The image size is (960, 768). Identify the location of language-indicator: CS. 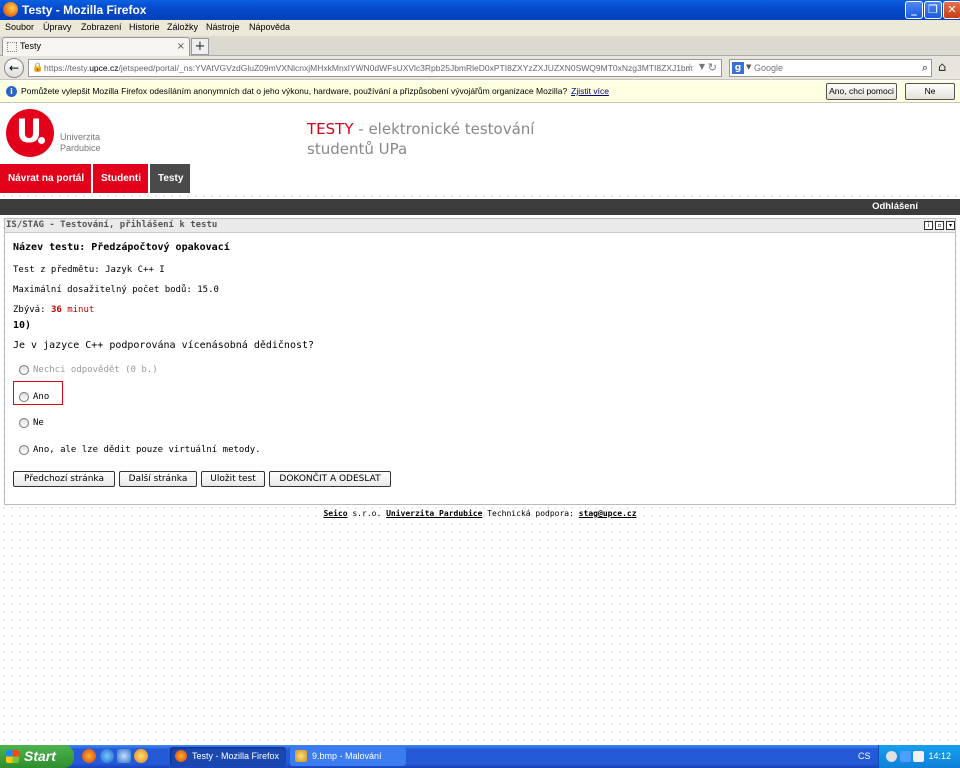
(864, 756).